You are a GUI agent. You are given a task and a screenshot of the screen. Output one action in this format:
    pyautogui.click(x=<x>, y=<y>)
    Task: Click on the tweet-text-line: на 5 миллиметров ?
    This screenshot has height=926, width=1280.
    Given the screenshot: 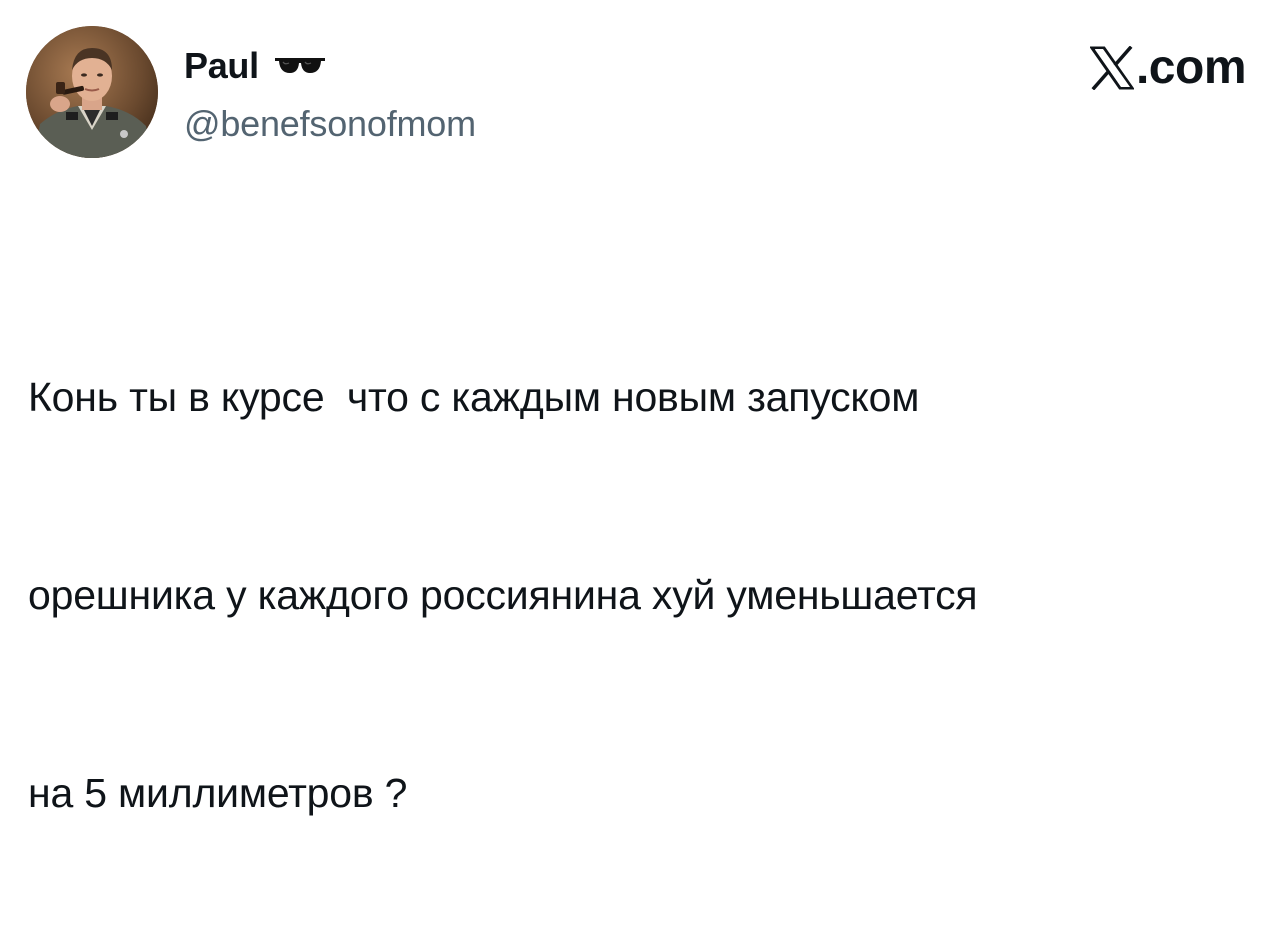 What is the action you would take?
    pyautogui.click(x=218, y=793)
    